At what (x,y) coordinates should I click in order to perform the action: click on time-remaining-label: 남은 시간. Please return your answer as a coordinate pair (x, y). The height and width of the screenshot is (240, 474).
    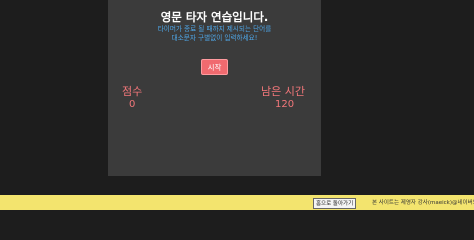
    Looking at the image, I should click on (283, 91).